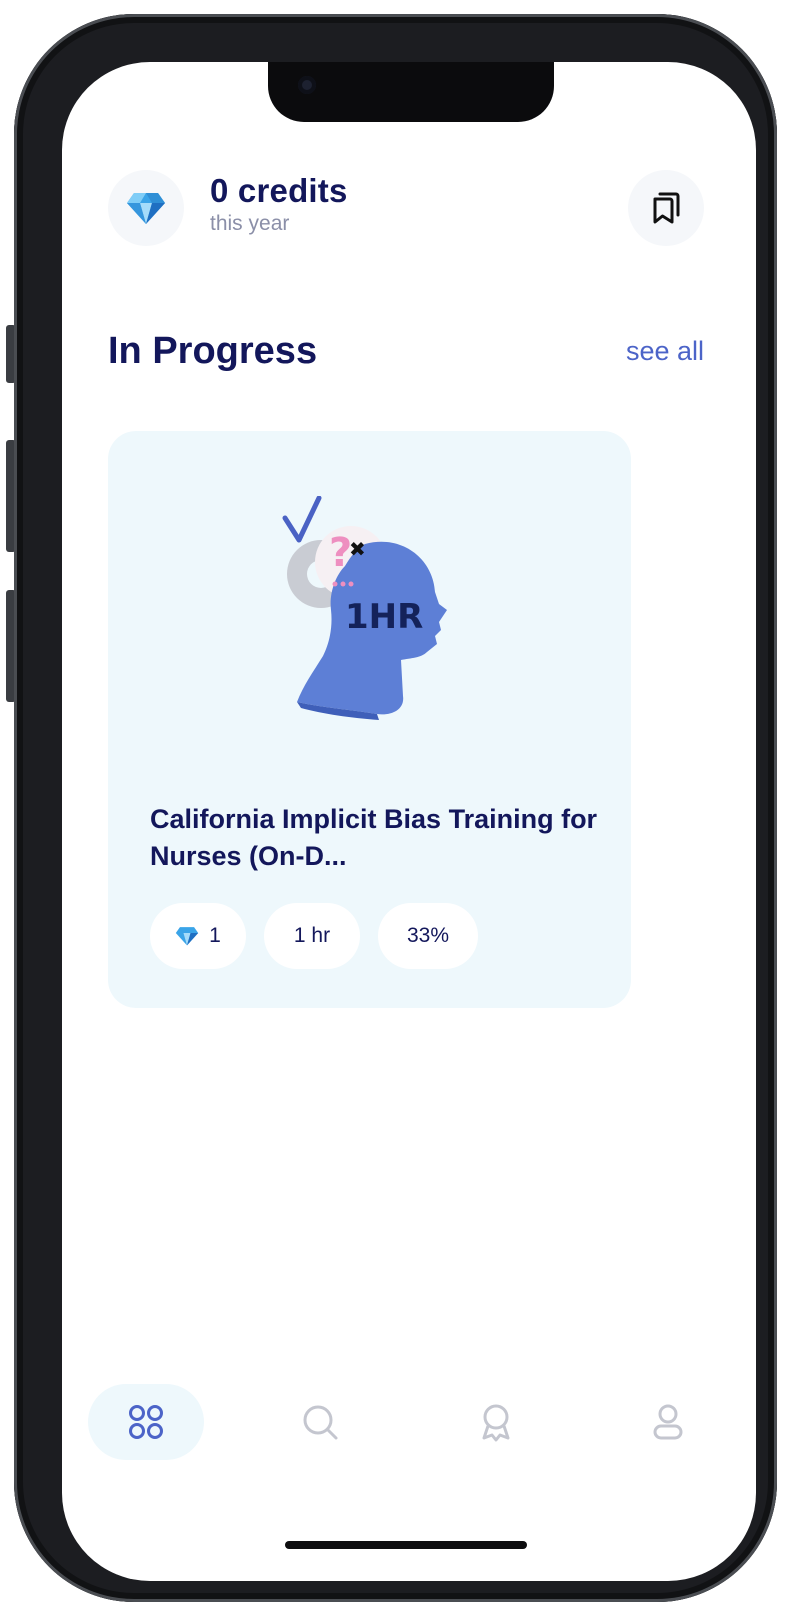  I want to click on course-illustration: ? ✖ 1HR, so click(364, 608).